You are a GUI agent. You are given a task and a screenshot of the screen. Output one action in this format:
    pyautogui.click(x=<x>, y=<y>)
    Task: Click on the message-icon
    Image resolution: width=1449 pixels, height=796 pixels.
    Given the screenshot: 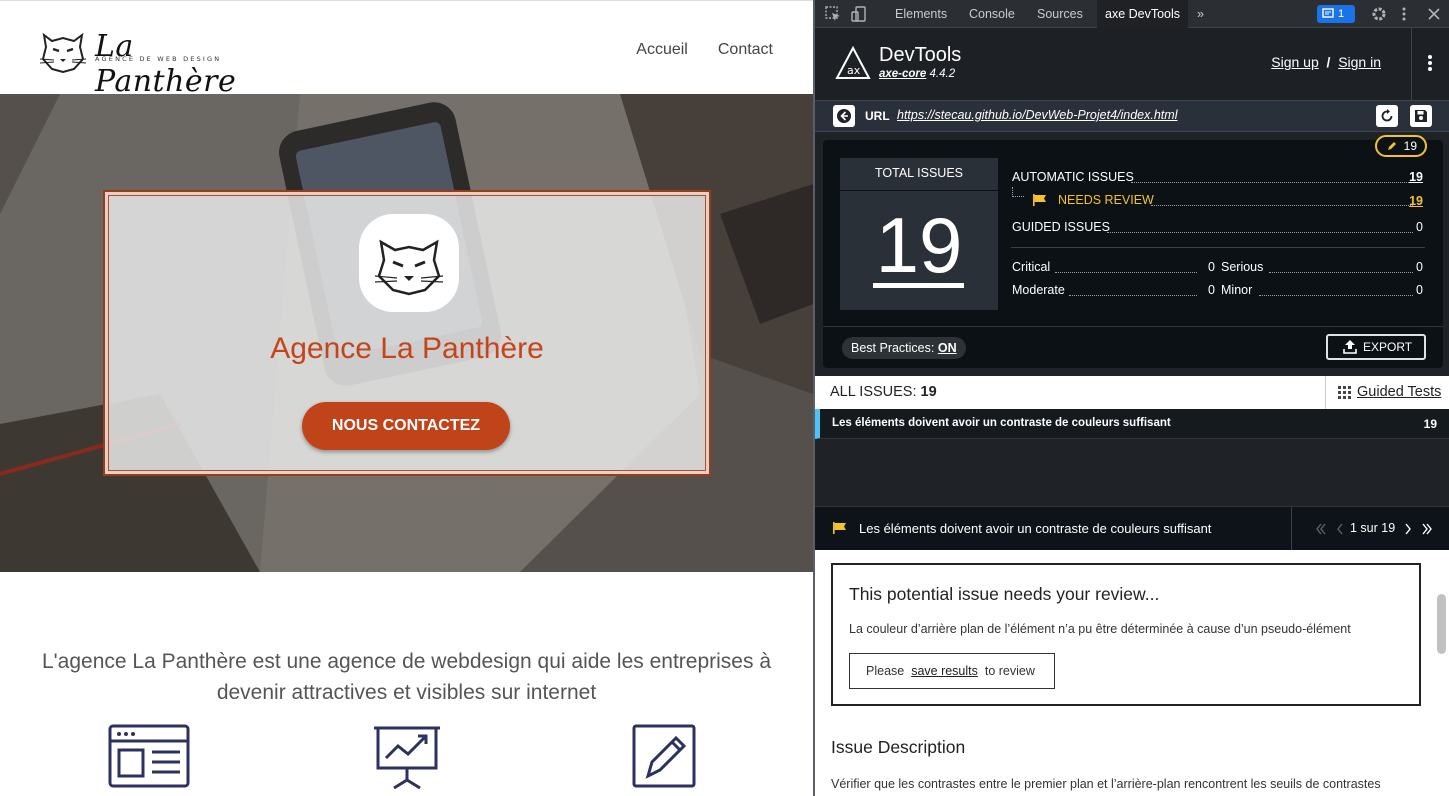 What is the action you would take?
    pyautogui.click(x=1328, y=13)
    